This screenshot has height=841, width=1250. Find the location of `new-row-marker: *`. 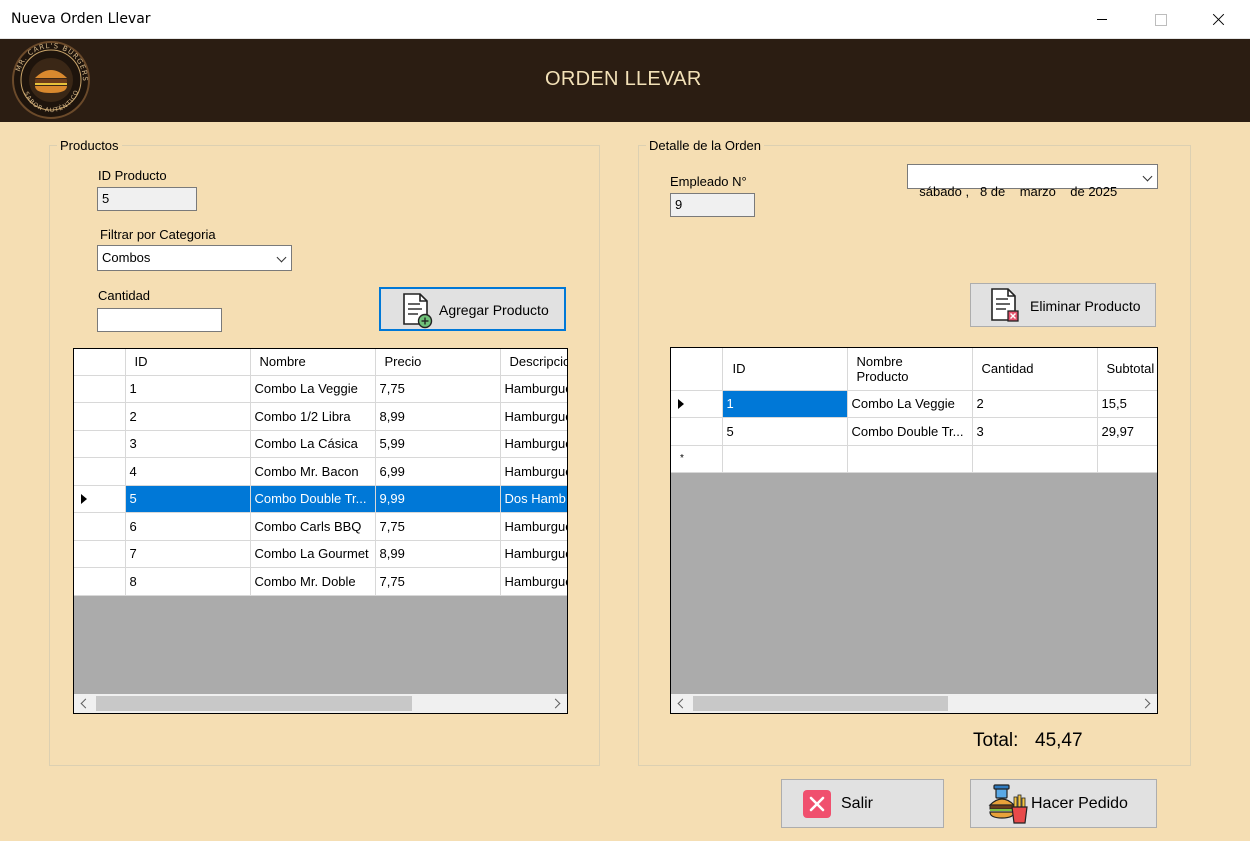

new-row-marker: * is located at coordinates (682, 458).